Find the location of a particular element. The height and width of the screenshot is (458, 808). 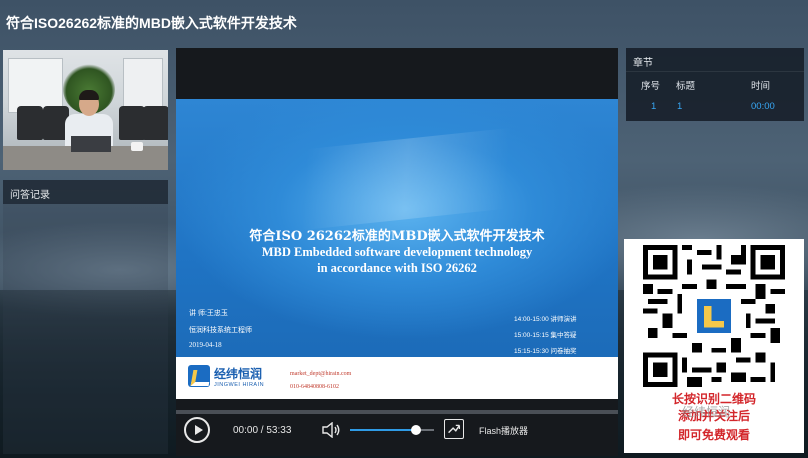

flash-player-button: Flash播放器 is located at coordinates (503, 430).